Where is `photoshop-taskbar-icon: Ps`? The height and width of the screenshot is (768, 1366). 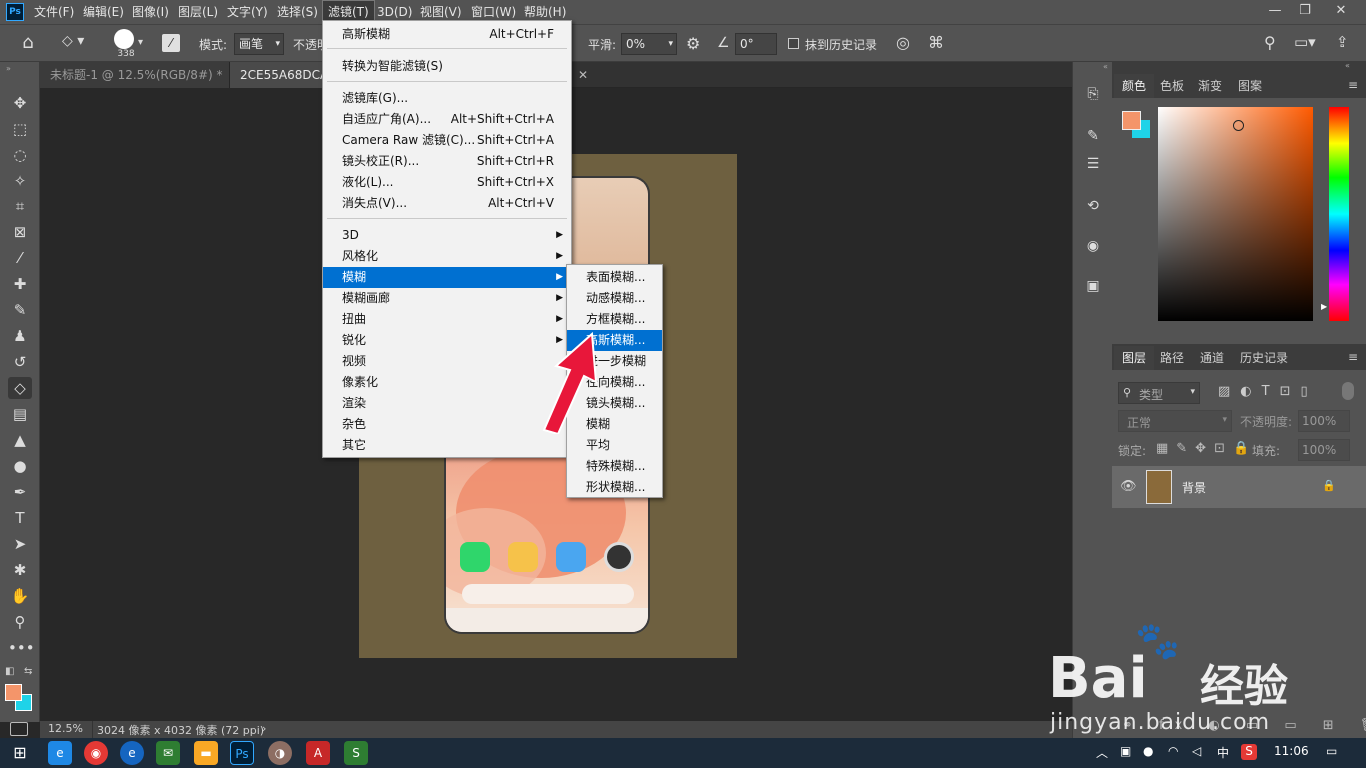
photoshop-taskbar-icon: Ps is located at coordinates (242, 753).